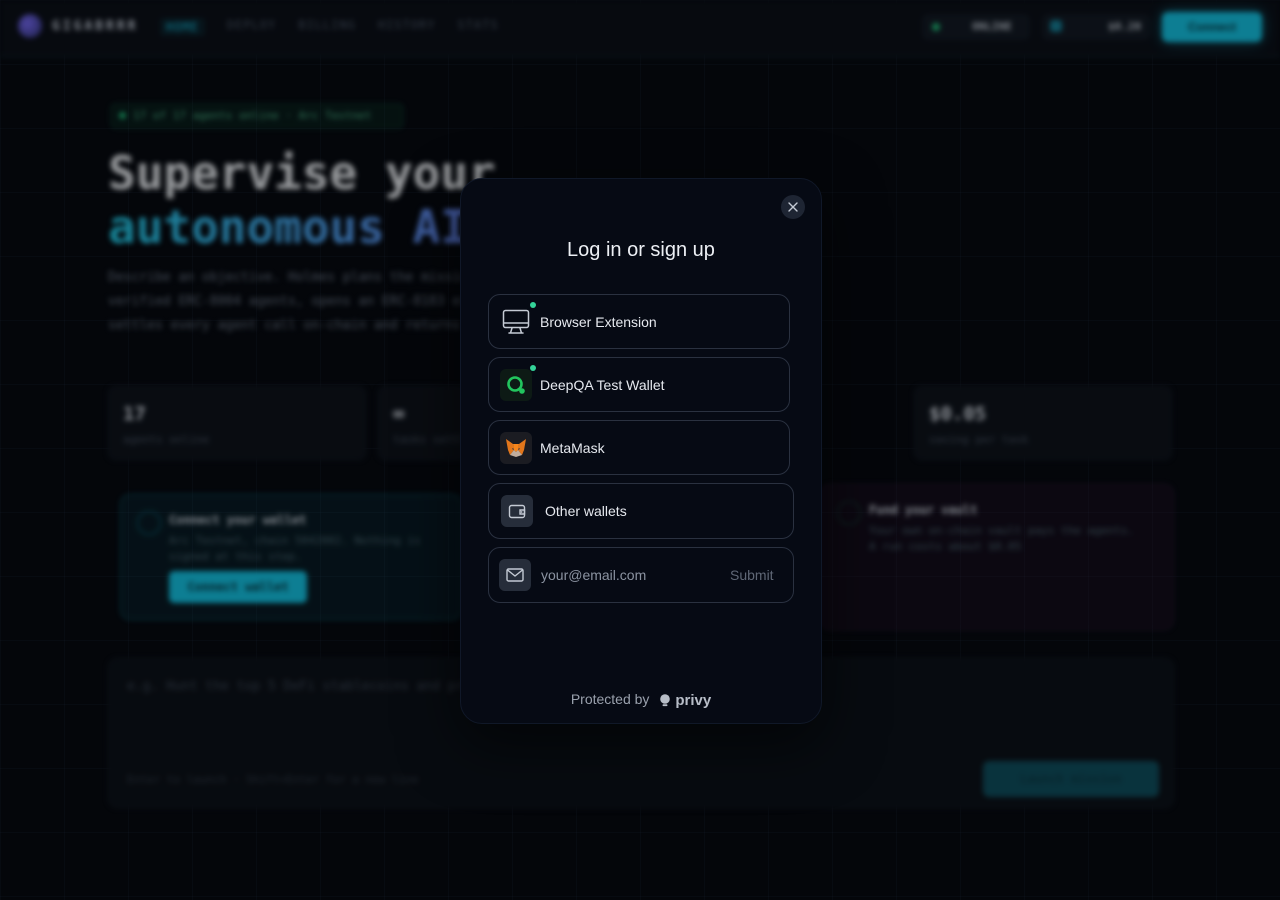 This screenshot has width=1280, height=900. What do you see at coordinates (665, 700) in the screenshot?
I see `privy-logo-icon` at bounding box center [665, 700].